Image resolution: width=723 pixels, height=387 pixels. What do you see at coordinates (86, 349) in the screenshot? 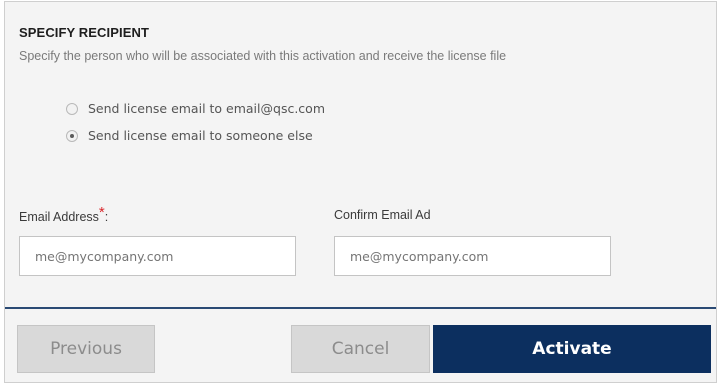
I see `previous-button: Previous` at bounding box center [86, 349].